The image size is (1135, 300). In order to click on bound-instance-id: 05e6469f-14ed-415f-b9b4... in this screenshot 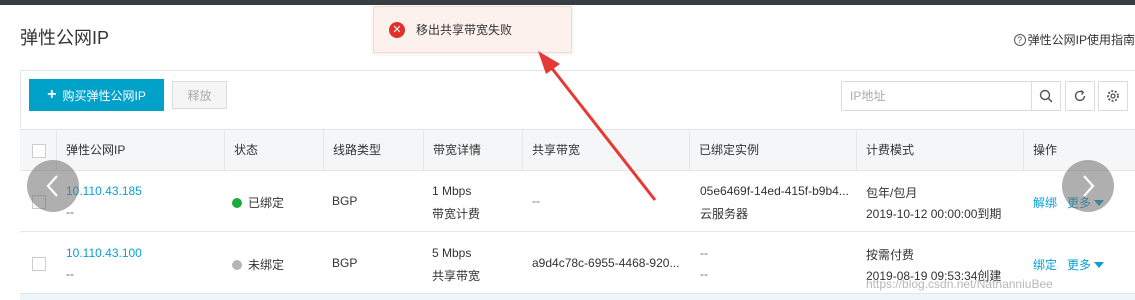, I will do `click(774, 191)`.